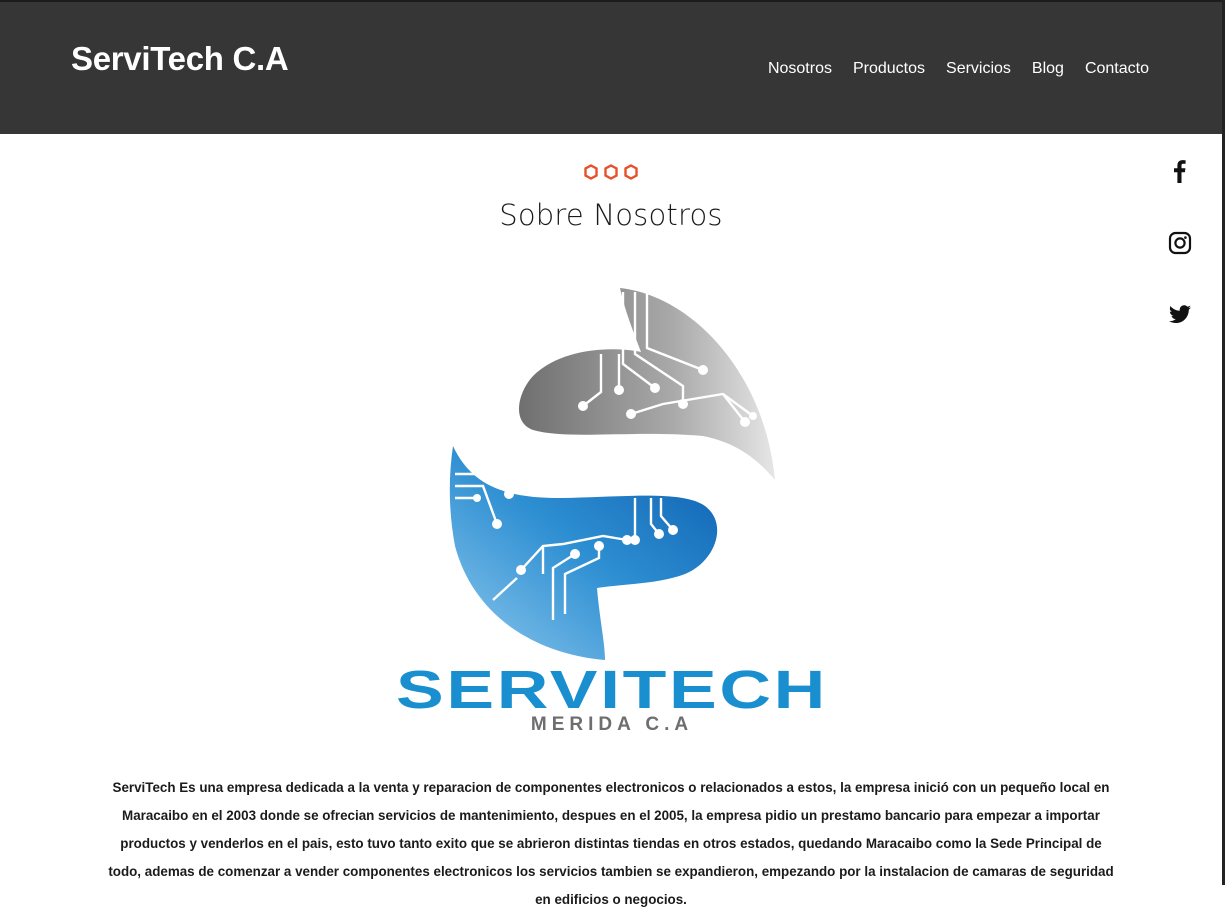  Describe the element at coordinates (1048, 69) in the screenshot. I see `nav-item-blog: Blog` at that location.